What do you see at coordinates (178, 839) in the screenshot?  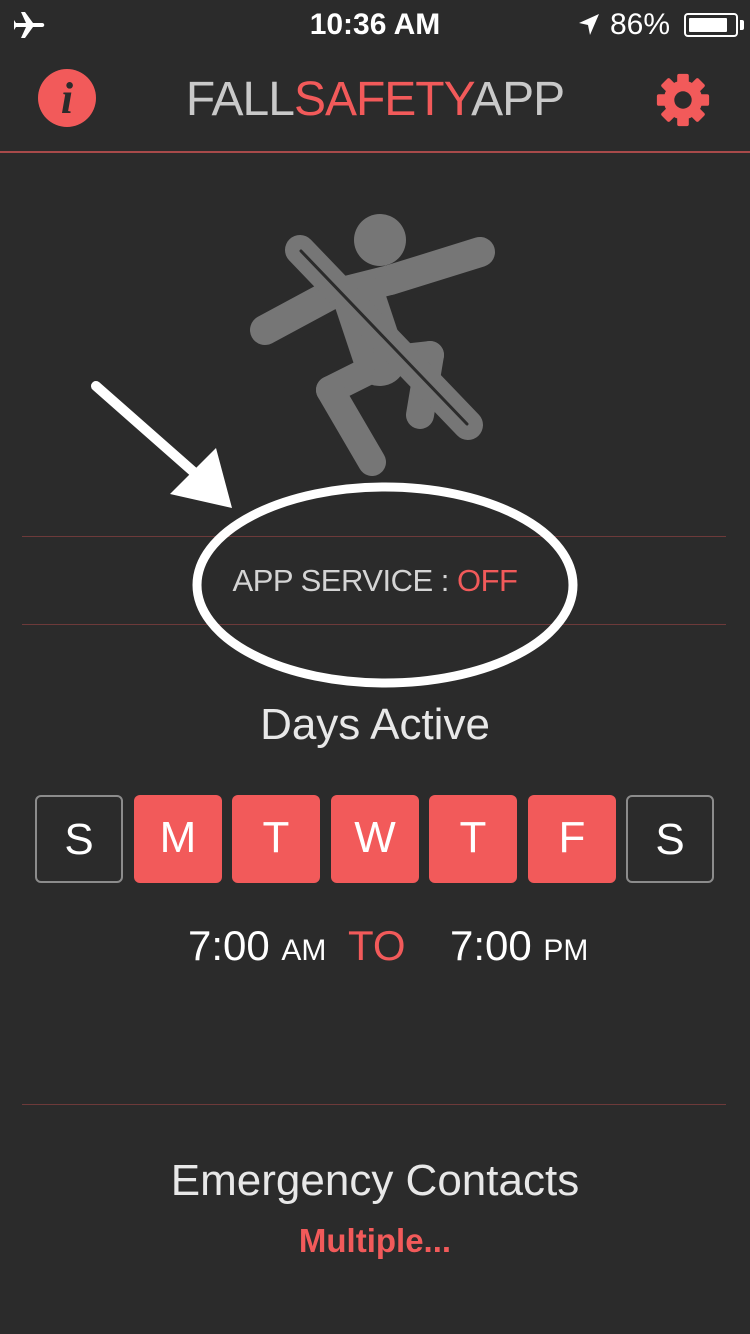 I see `day-button: M` at bounding box center [178, 839].